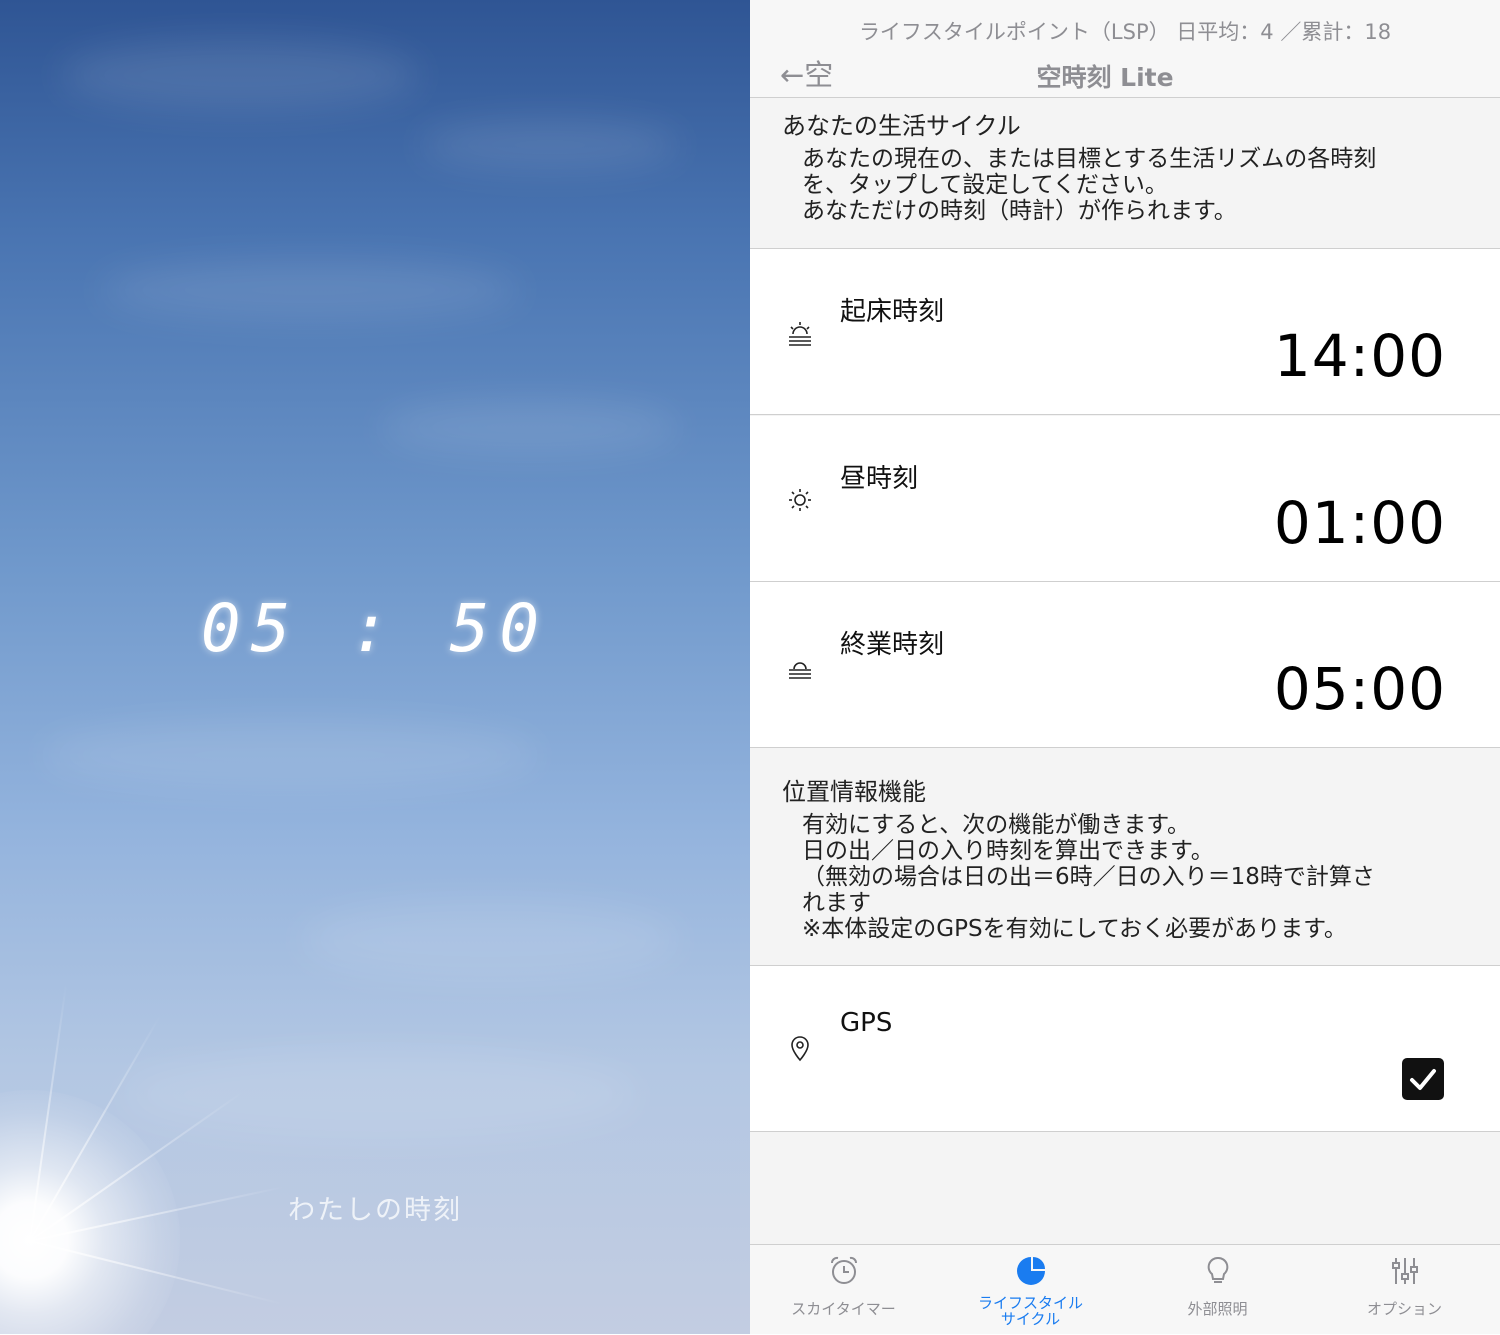  I want to click on tab-label: オプション, so click(1404, 1309).